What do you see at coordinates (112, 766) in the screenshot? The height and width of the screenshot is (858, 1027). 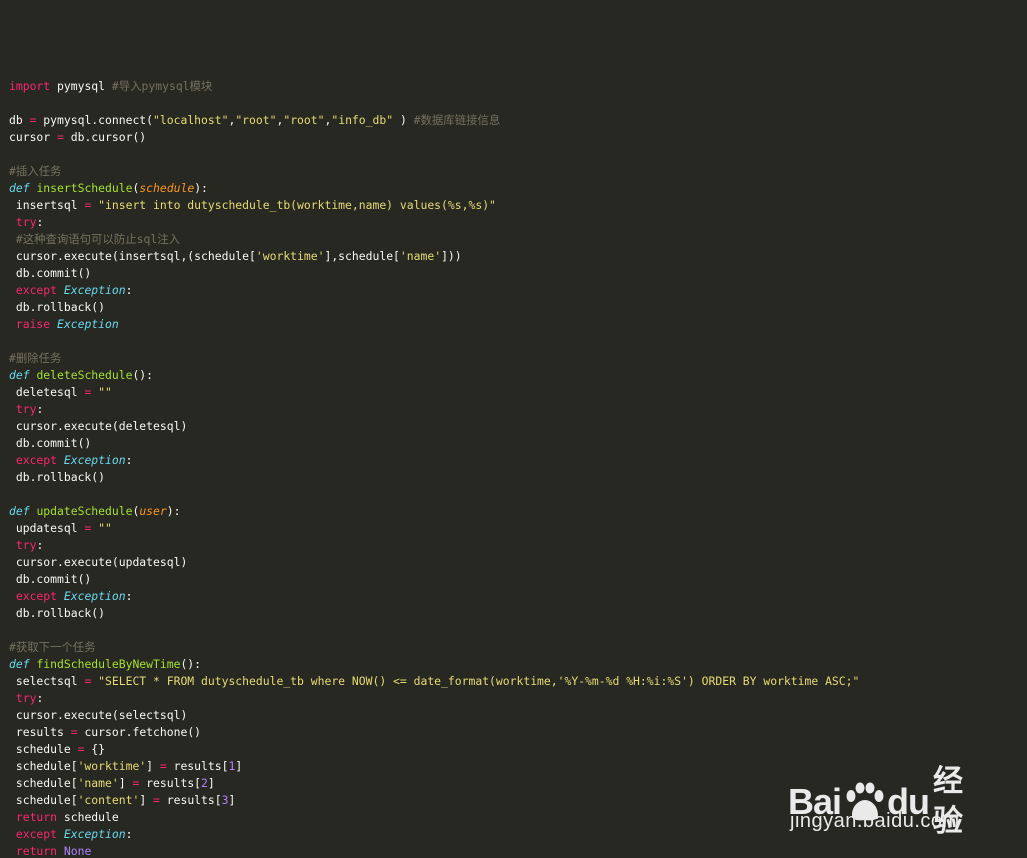 I see `code-token-str: 'worktime'` at bounding box center [112, 766].